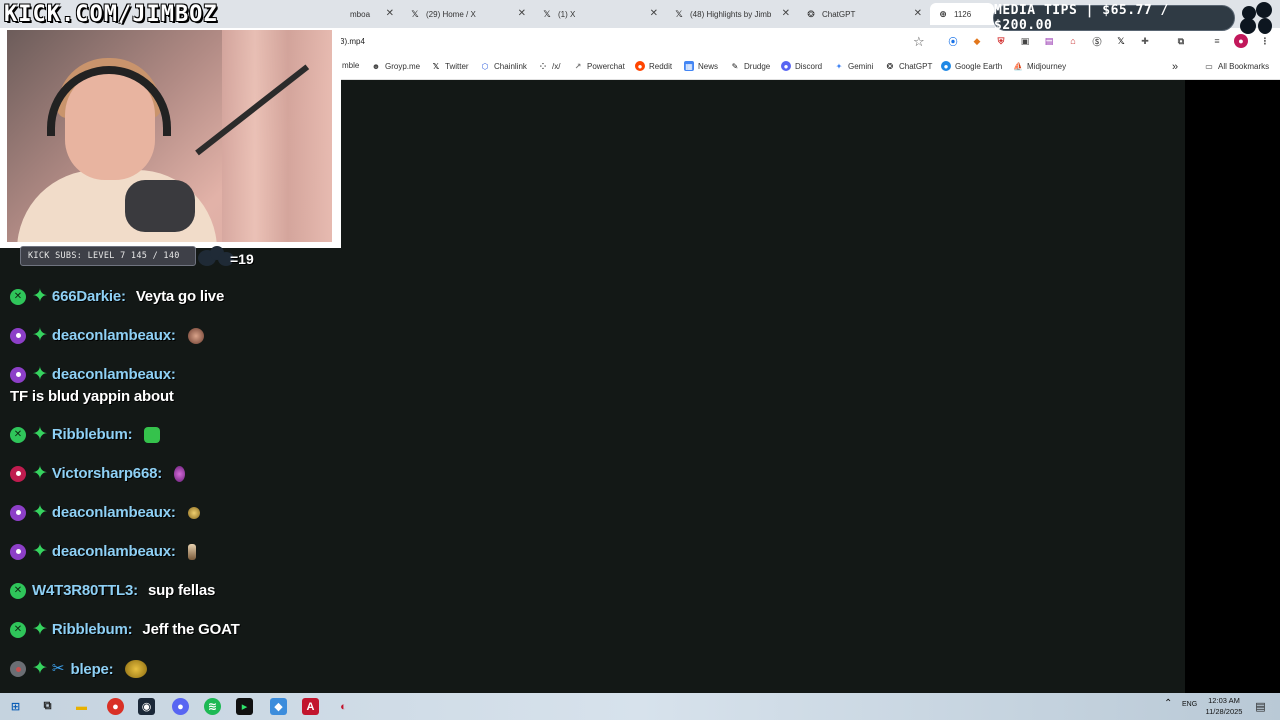 The height and width of the screenshot is (720, 1280). Describe the element at coordinates (89, 296) in the screenshot. I see `chat-username: 666Darkie:` at that location.